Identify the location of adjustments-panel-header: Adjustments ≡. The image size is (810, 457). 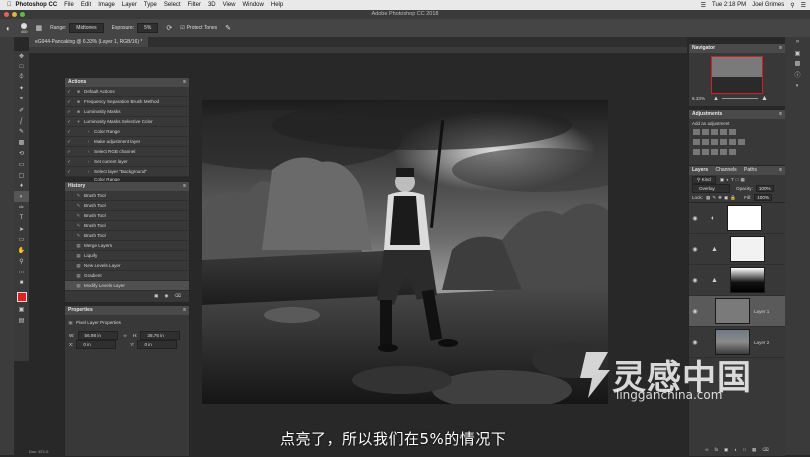
(737, 114).